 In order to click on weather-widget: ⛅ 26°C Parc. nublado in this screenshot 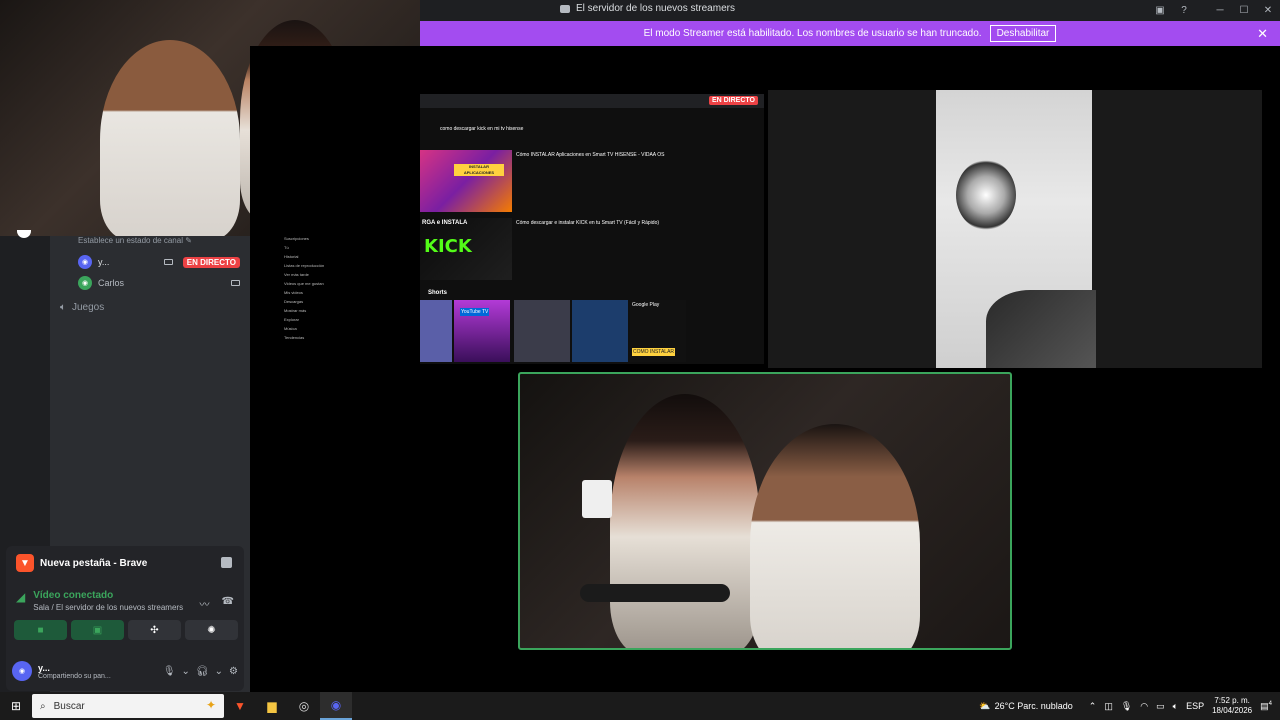, I will do `click(1025, 706)`.